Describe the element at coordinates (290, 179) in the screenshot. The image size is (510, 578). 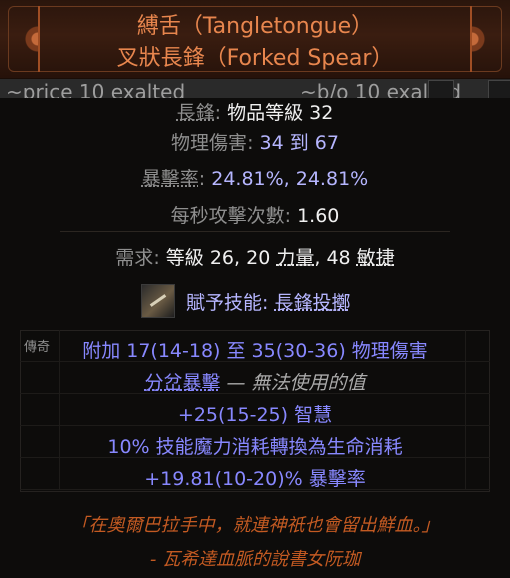
I see `crit-value: 24.81%, 24.81%` at that location.